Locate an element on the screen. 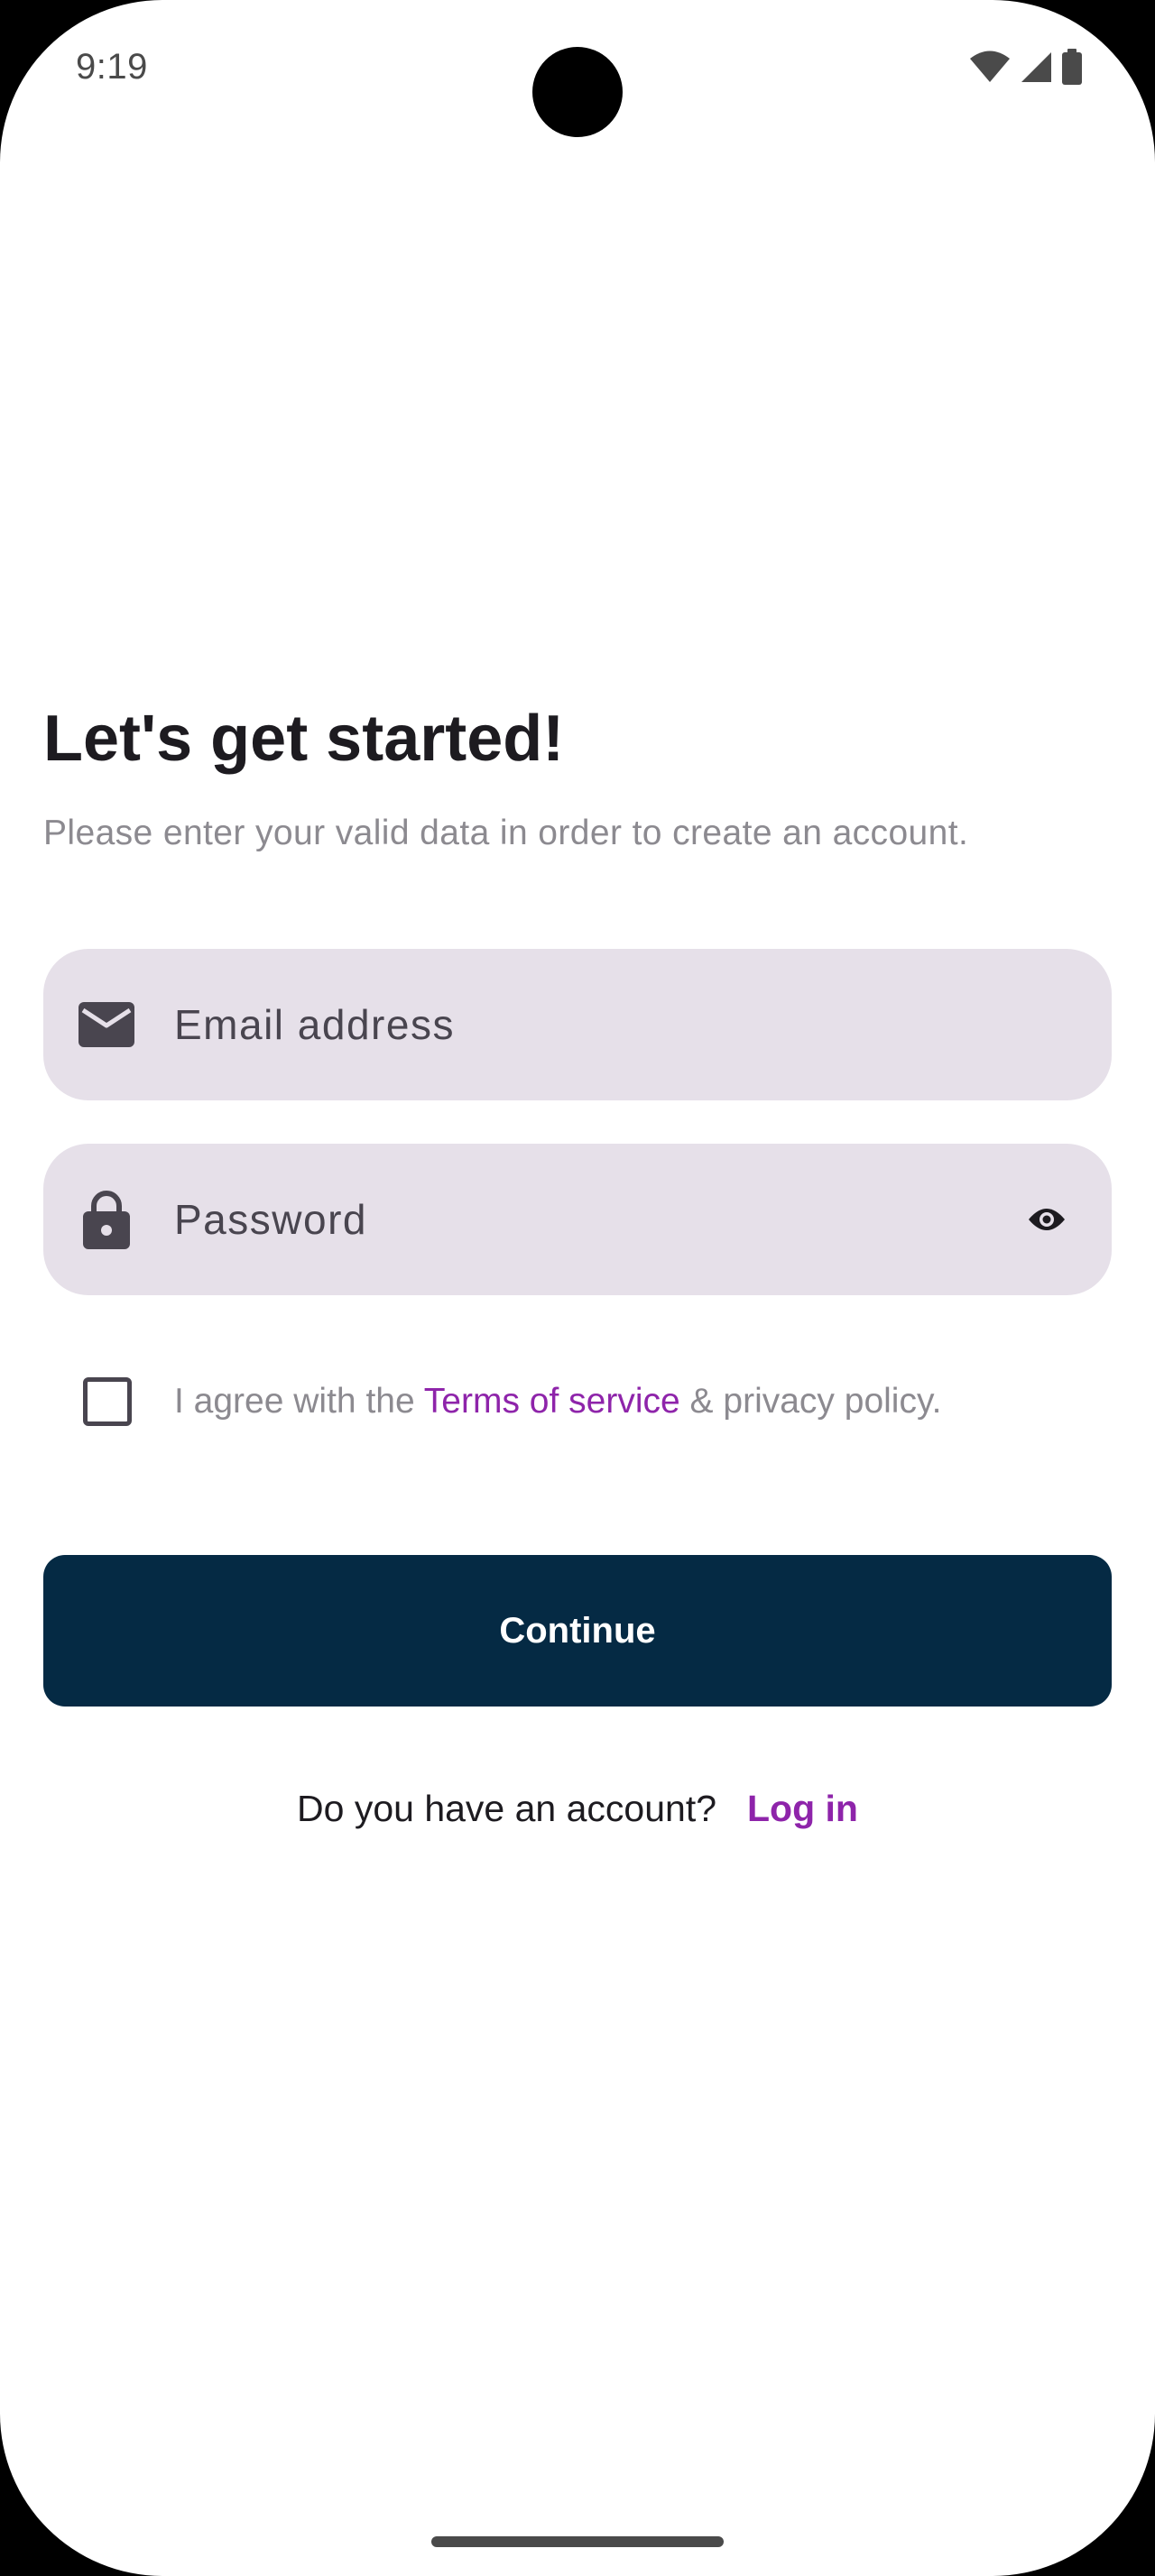 This screenshot has width=1155, height=2576. camera-cutout is located at coordinates (577, 92).